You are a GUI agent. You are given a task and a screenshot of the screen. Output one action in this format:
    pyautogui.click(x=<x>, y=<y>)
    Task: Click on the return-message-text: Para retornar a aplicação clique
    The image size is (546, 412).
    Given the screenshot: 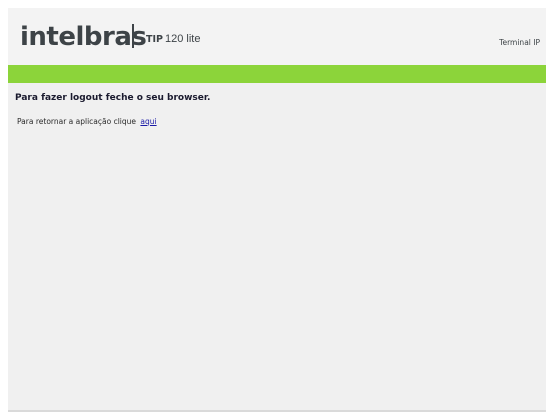 What is the action you would take?
    pyautogui.click(x=77, y=121)
    